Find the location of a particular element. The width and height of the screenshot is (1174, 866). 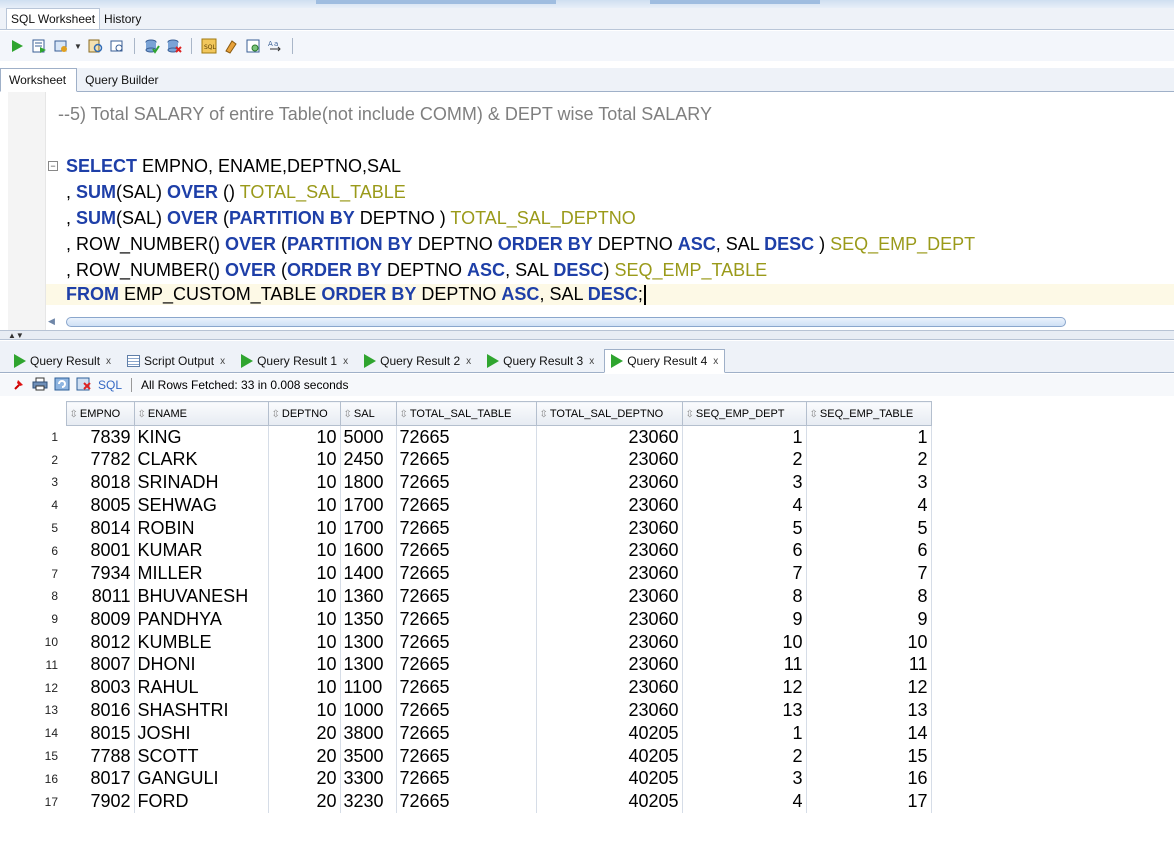

table-cell: 2 is located at coordinates (744, 460).